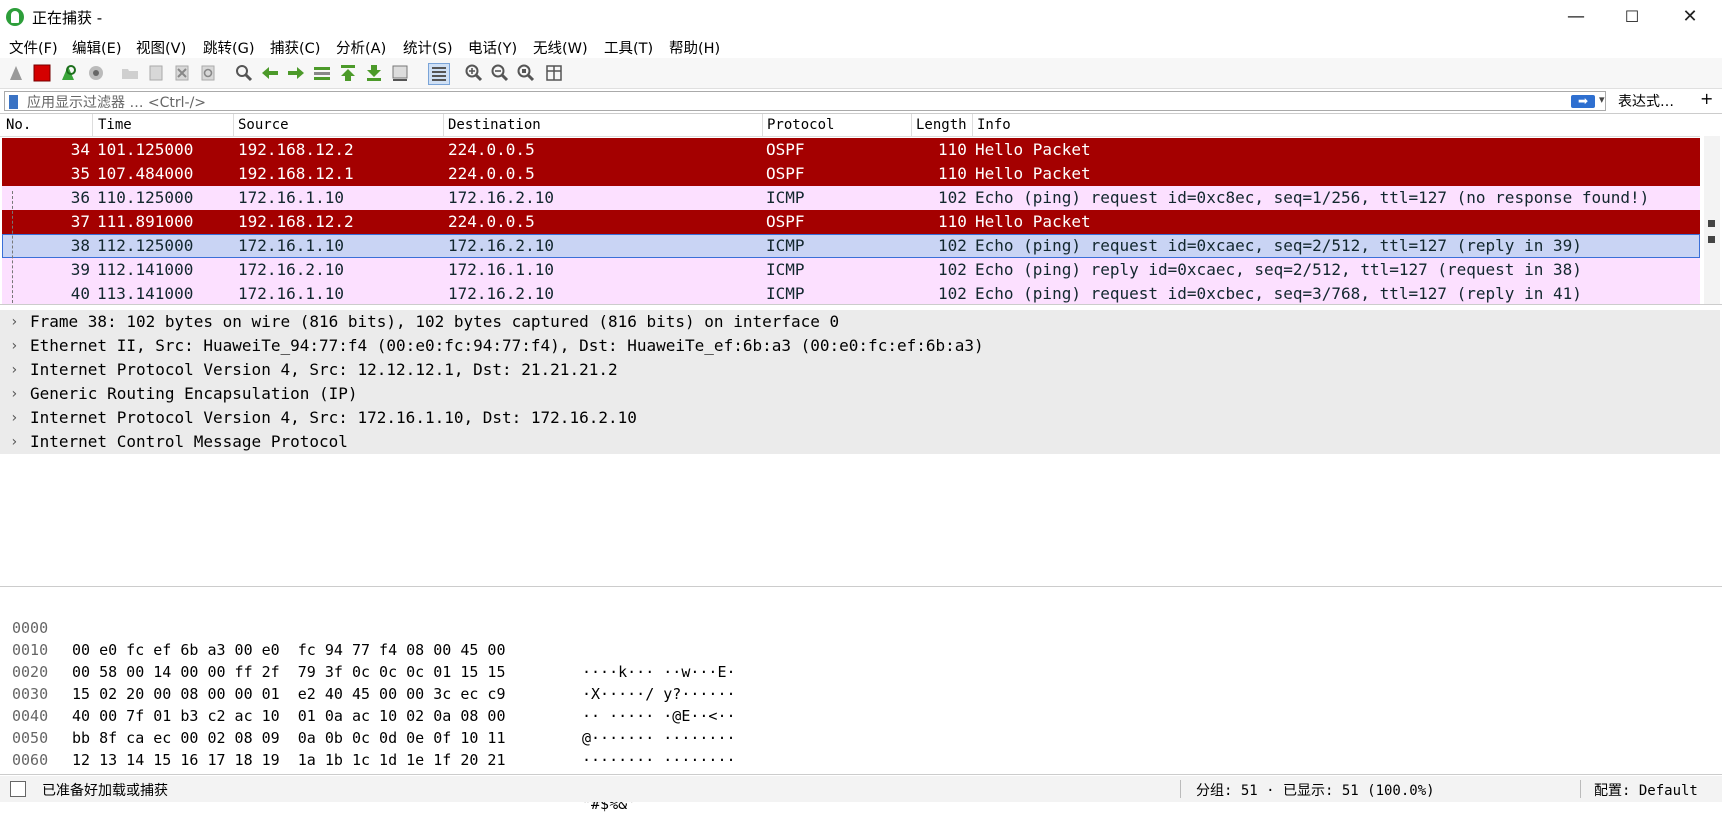 This screenshot has width=1722, height=837. I want to click on maximize-button: ☐, so click(1632, 17).